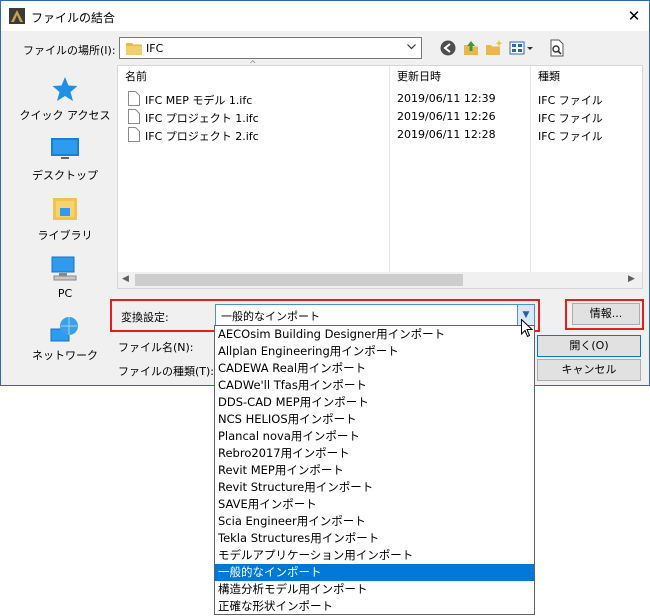 Image resolution: width=650 pixels, height=616 pixels. I want to click on place-library: ライブラリ, so click(65, 219).